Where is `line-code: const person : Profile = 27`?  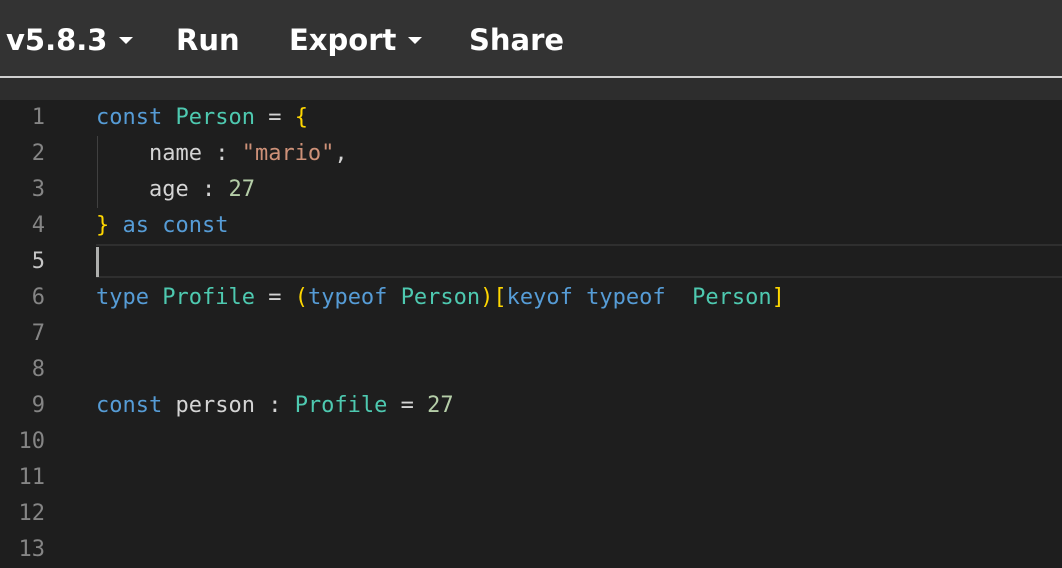 line-code: const person : Profile = 27 is located at coordinates (275, 406).